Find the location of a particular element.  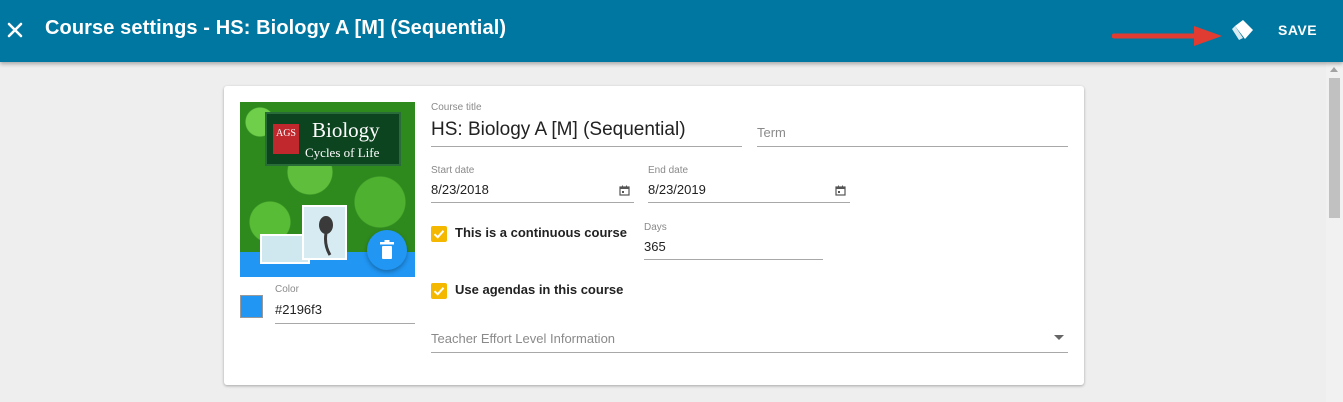

scroll-thumb is located at coordinates (1334, 148).